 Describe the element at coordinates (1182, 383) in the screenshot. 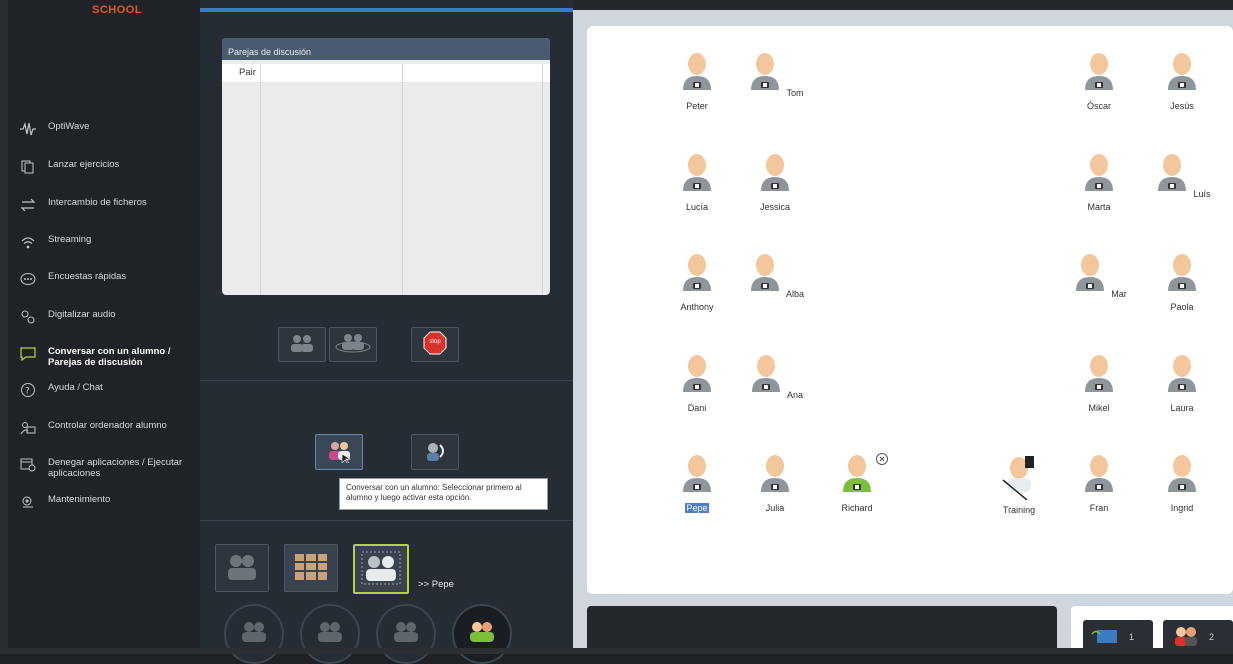

I see `student-laura: Laura` at that location.